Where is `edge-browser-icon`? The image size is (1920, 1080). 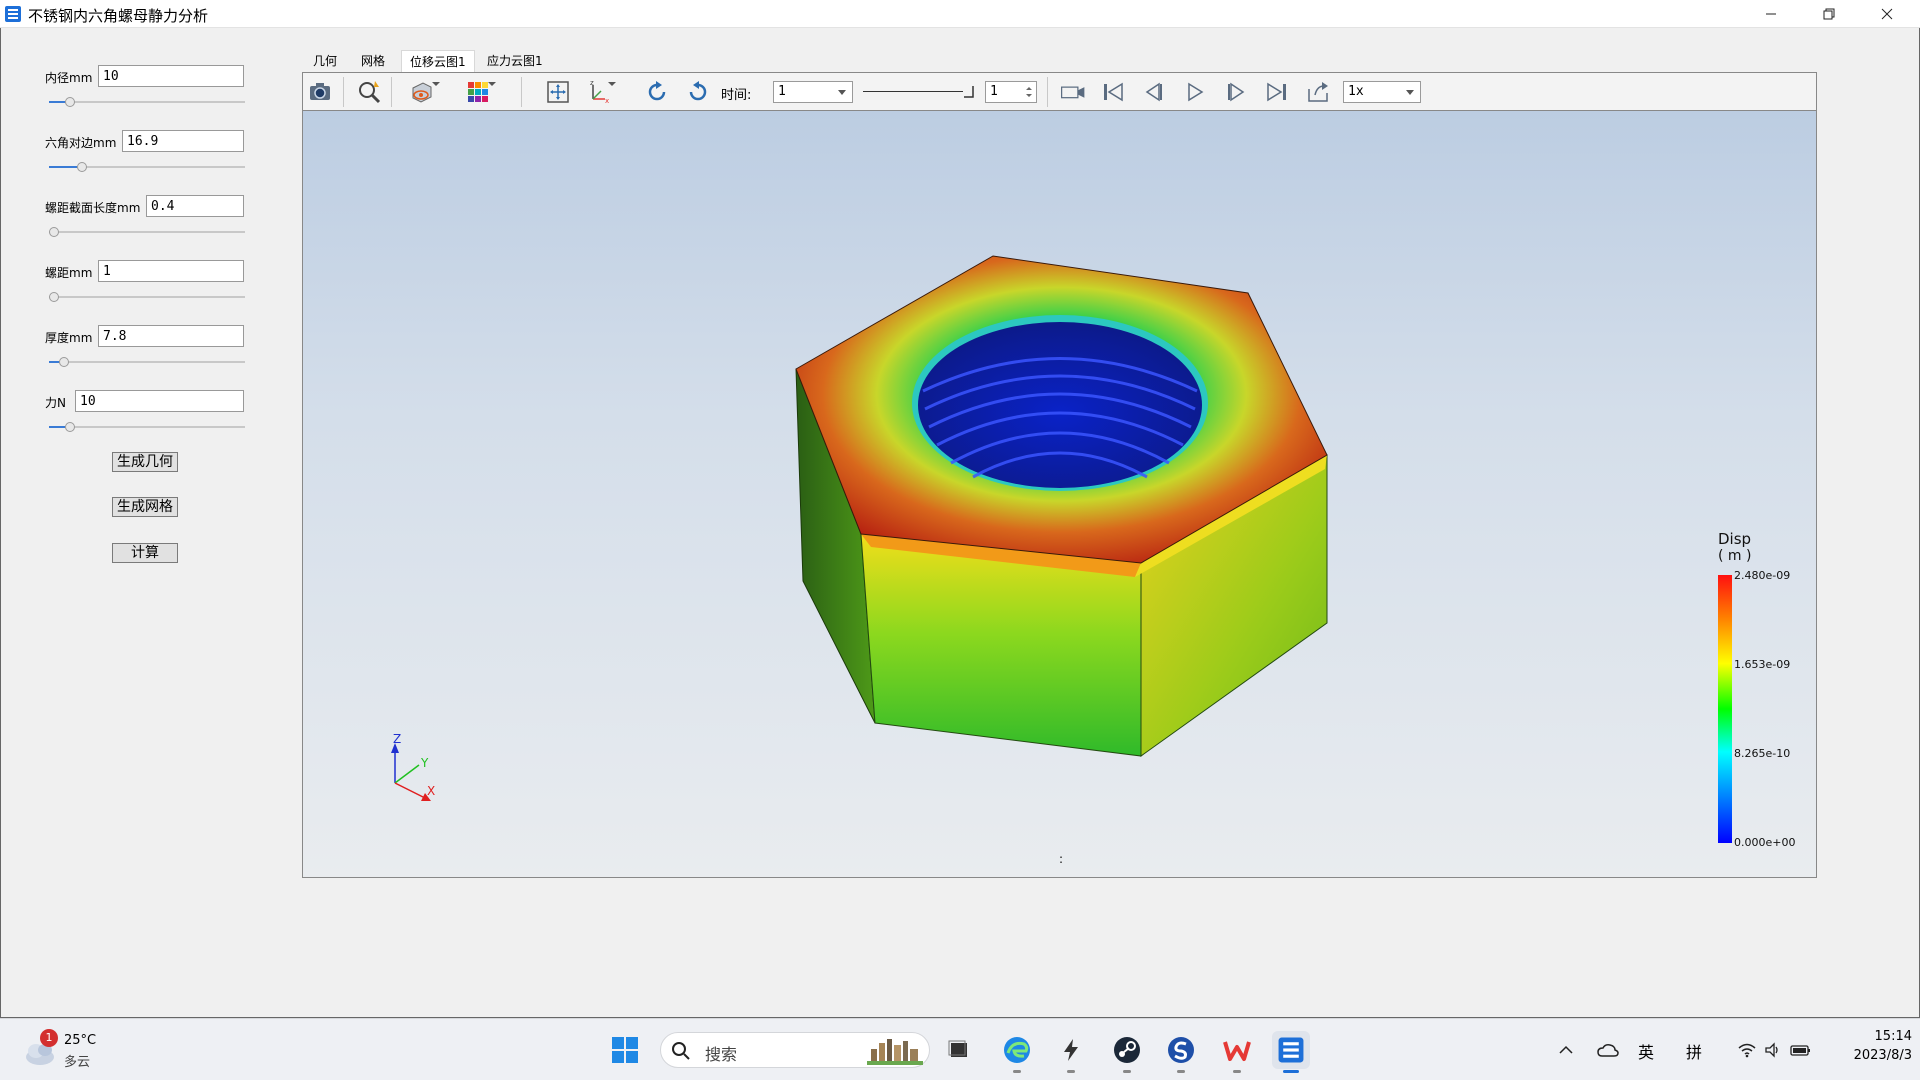 edge-browser-icon is located at coordinates (1017, 1050).